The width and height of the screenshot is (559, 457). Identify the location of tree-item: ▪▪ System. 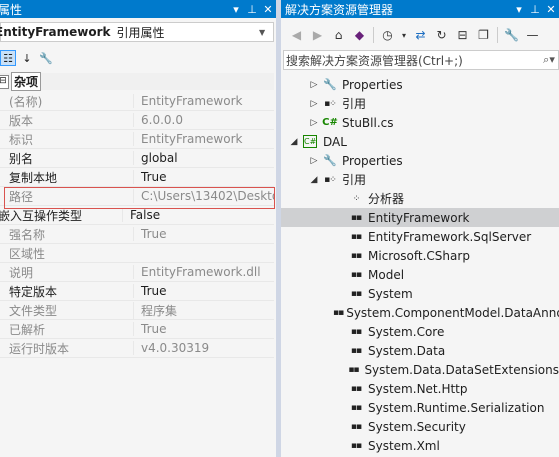
(420, 293).